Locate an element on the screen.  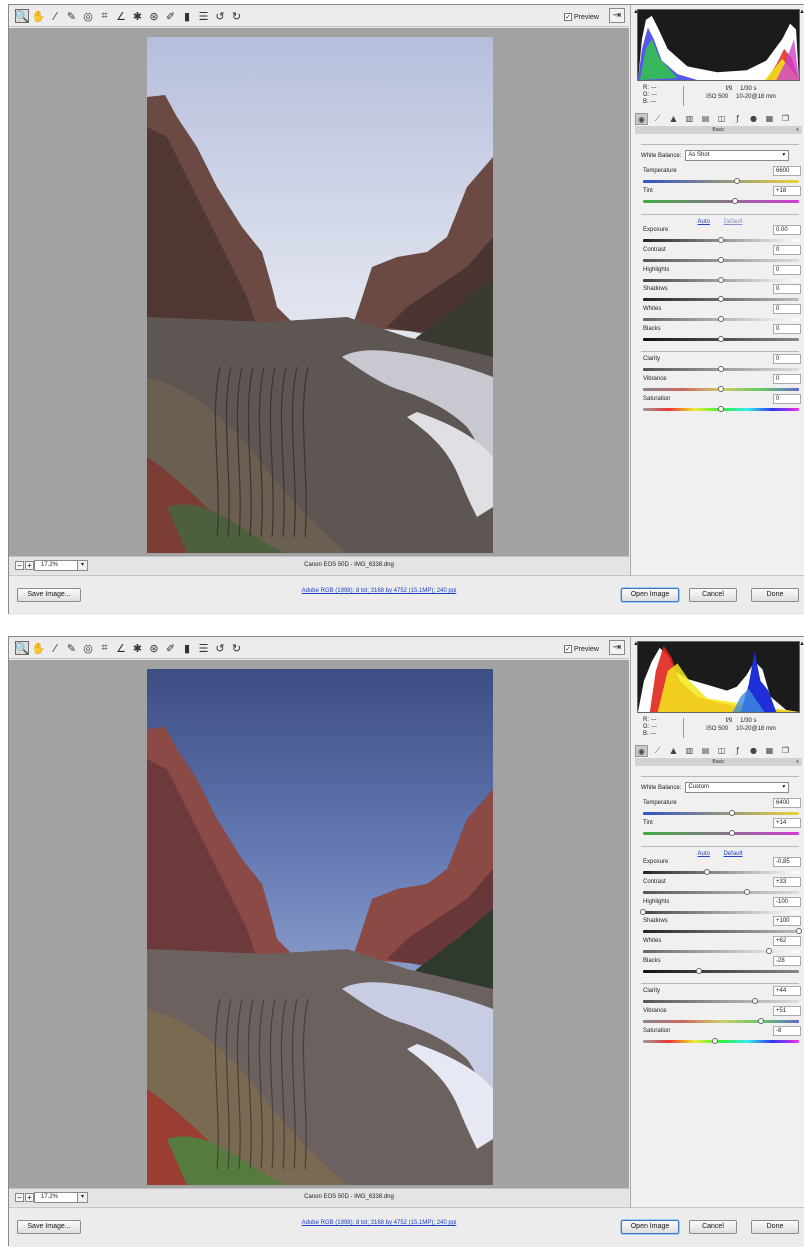
spot-removal-icon: ✱ is located at coordinates (138, 16).